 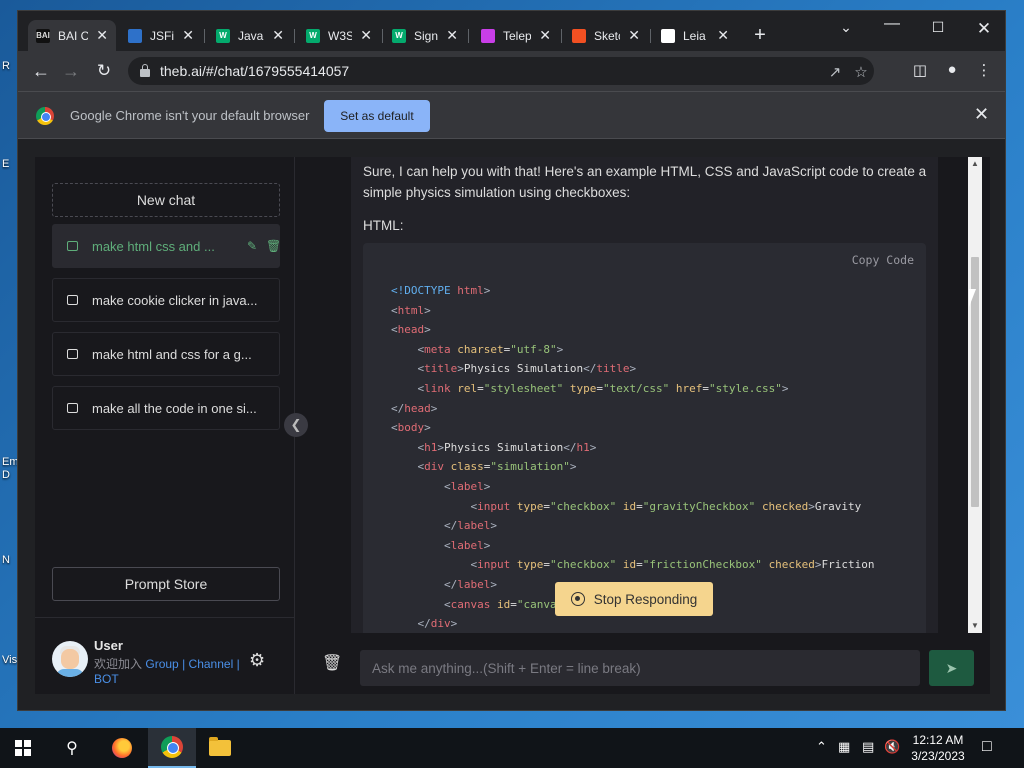 I want to click on browser-tab: W W3S ✕, so click(x=339, y=35).